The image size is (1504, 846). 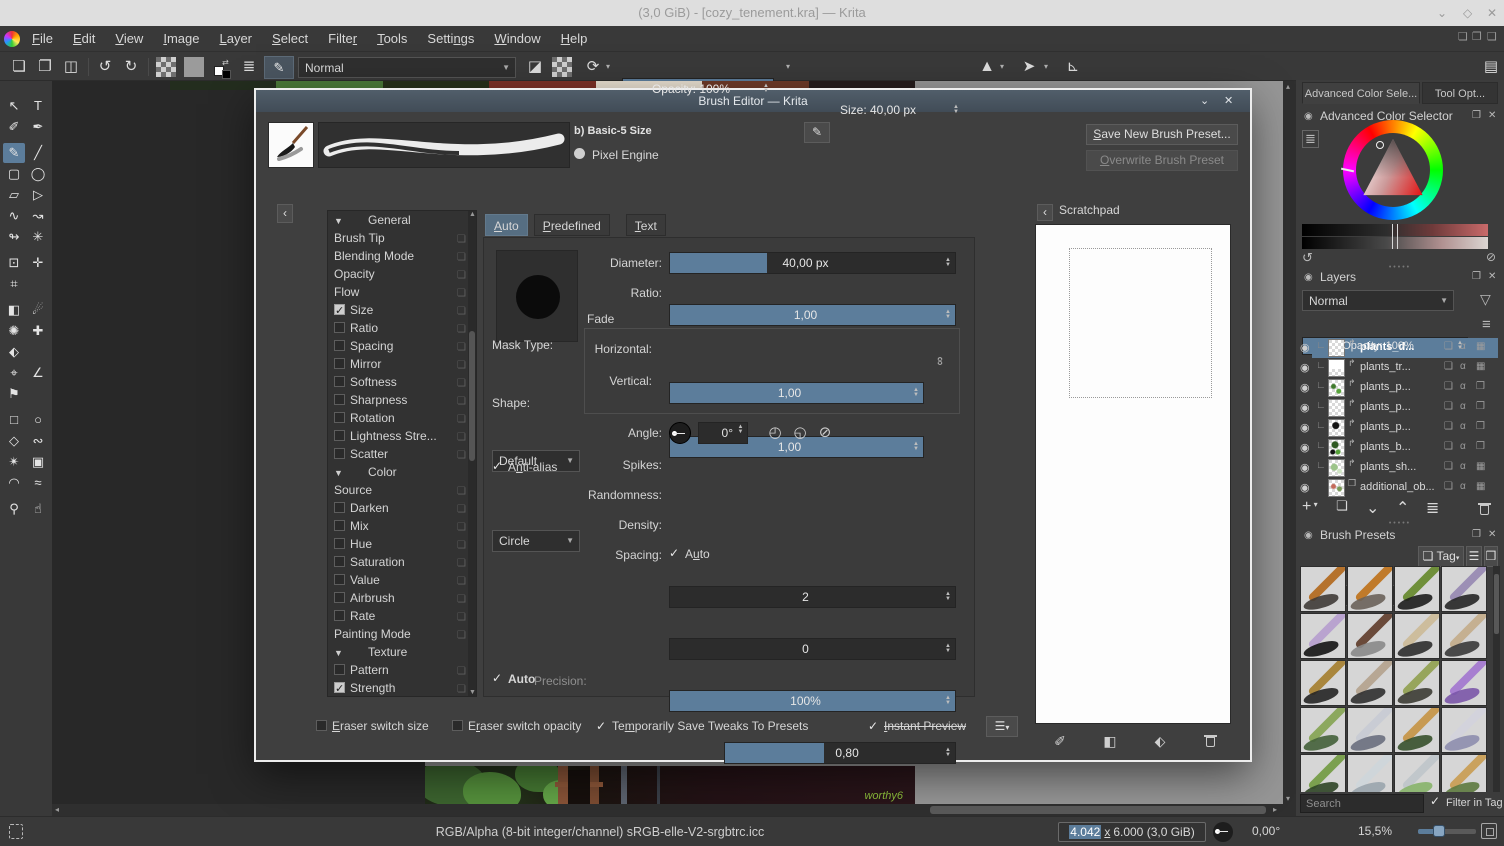 I want to click on move-layer-down-button: ⌄, so click(x=1372, y=508).